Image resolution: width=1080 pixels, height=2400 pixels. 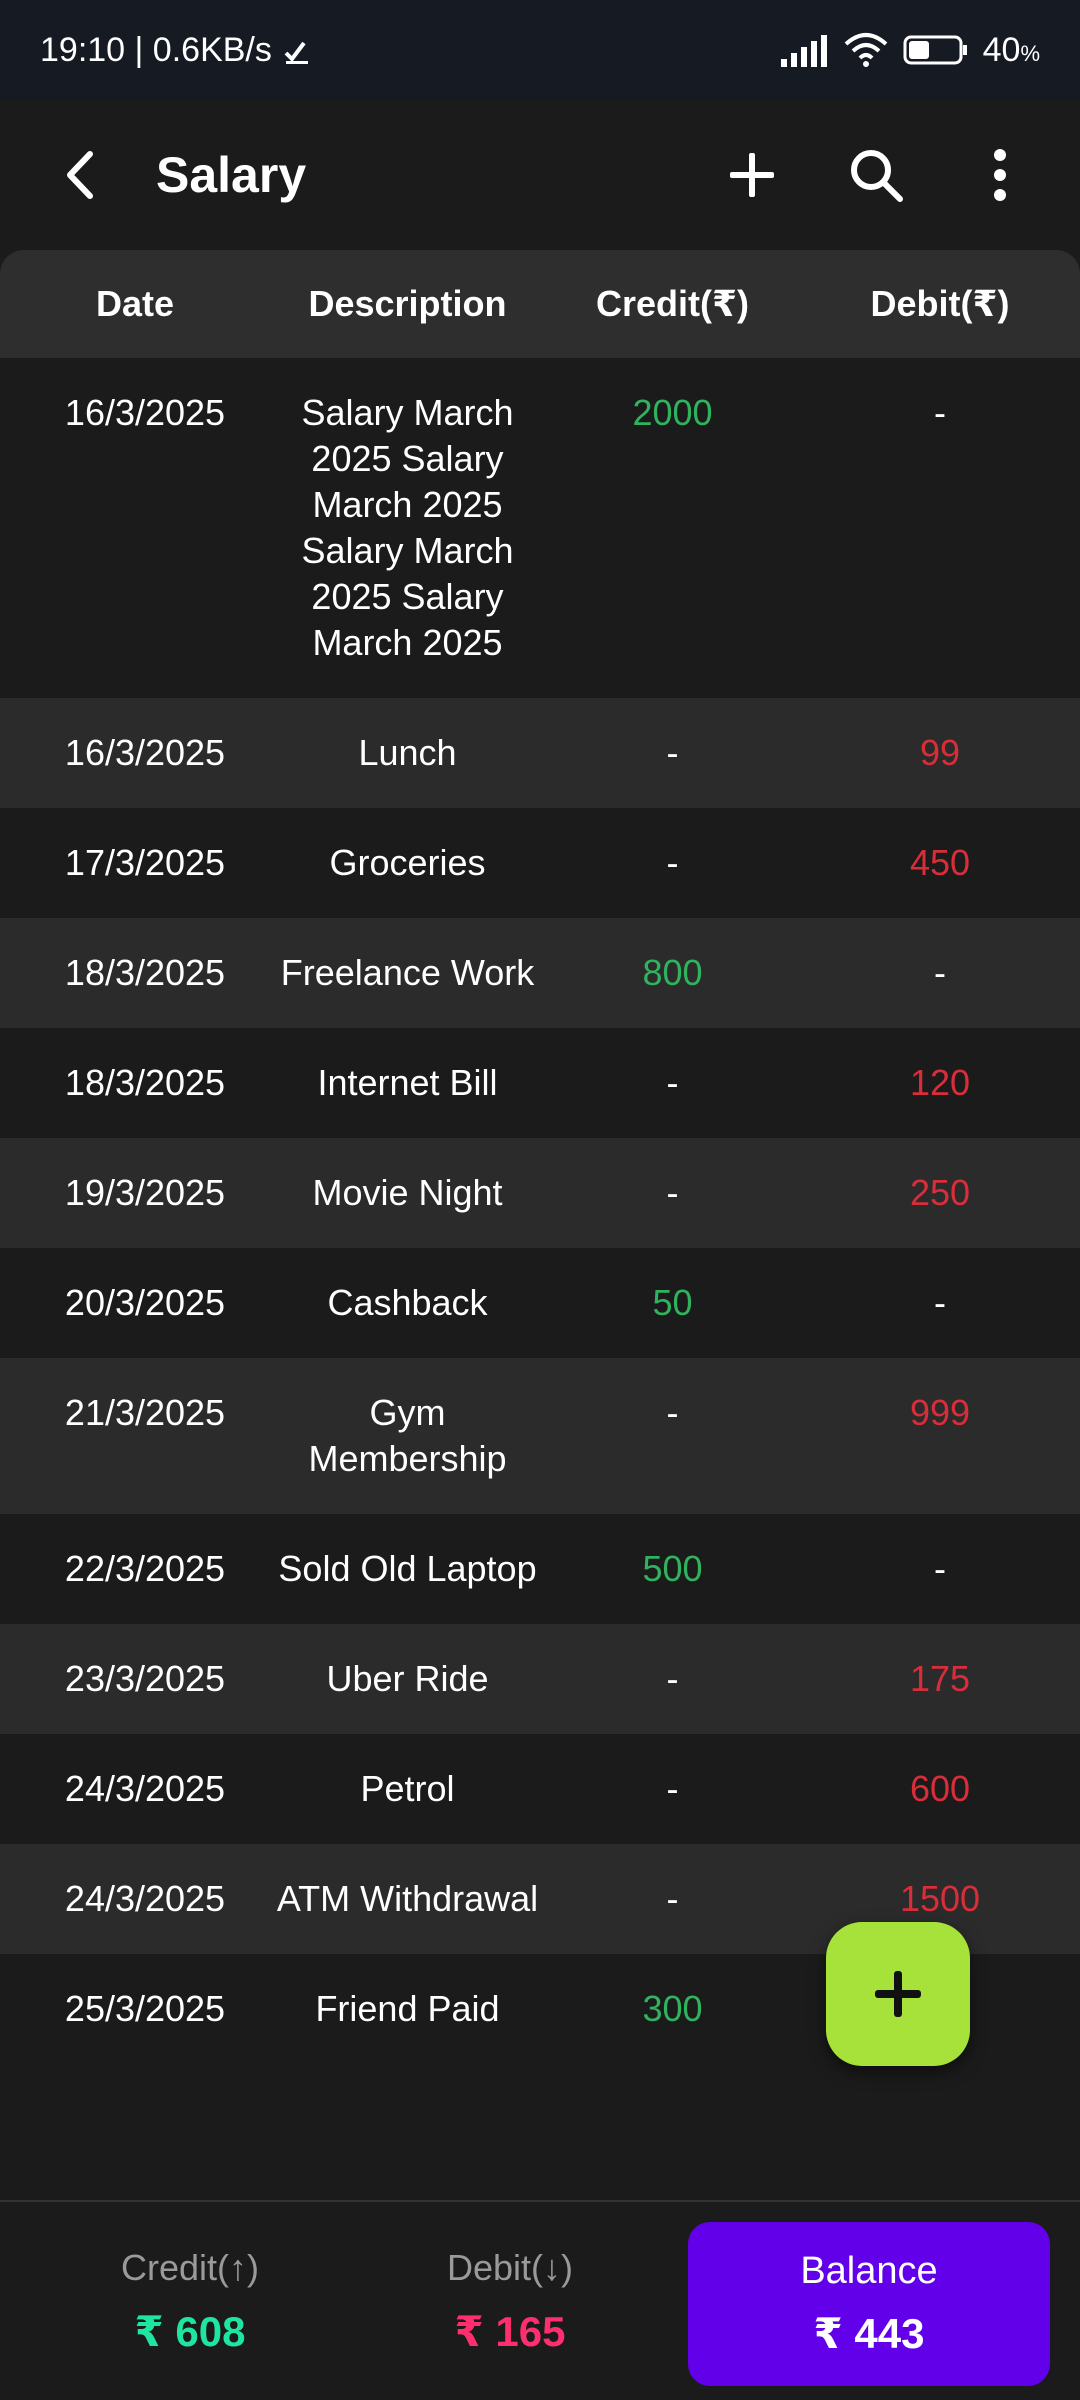 I want to click on row-date: 21/3/2025, so click(x=145, y=1412).